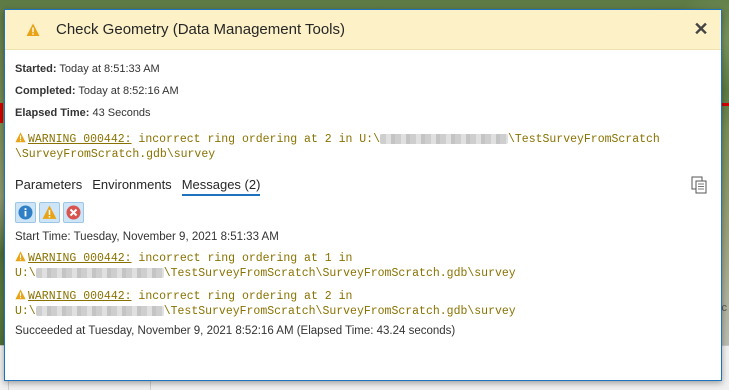 The height and width of the screenshot is (390, 729). I want to click on warning-text: incorrect ring ordering at 1 in, so click(242, 258).